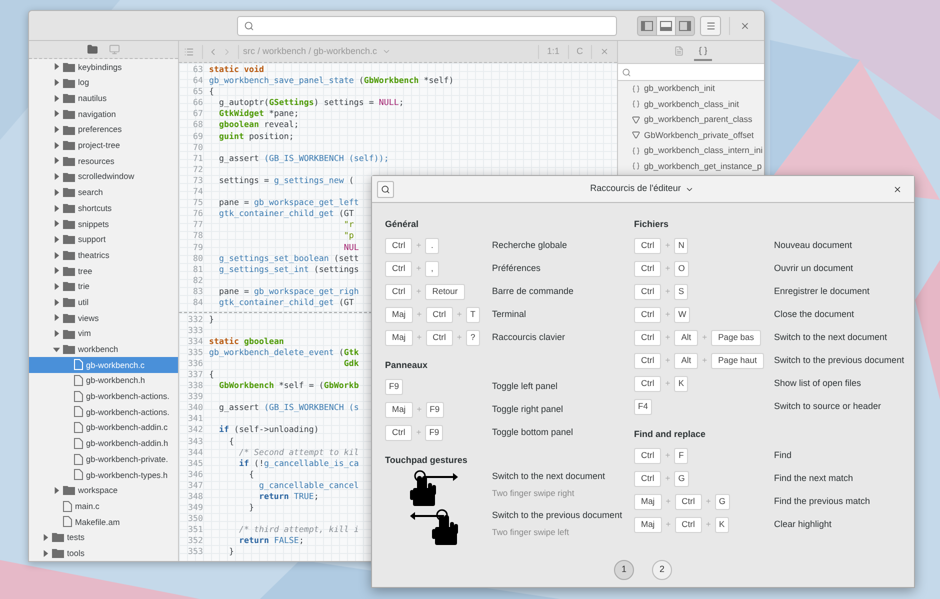 The width and height of the screenshot is (940, 599). What do you see at coordinates (427, 26) in the screenshot?
I see `search-field` at bounding box center [427, 26].